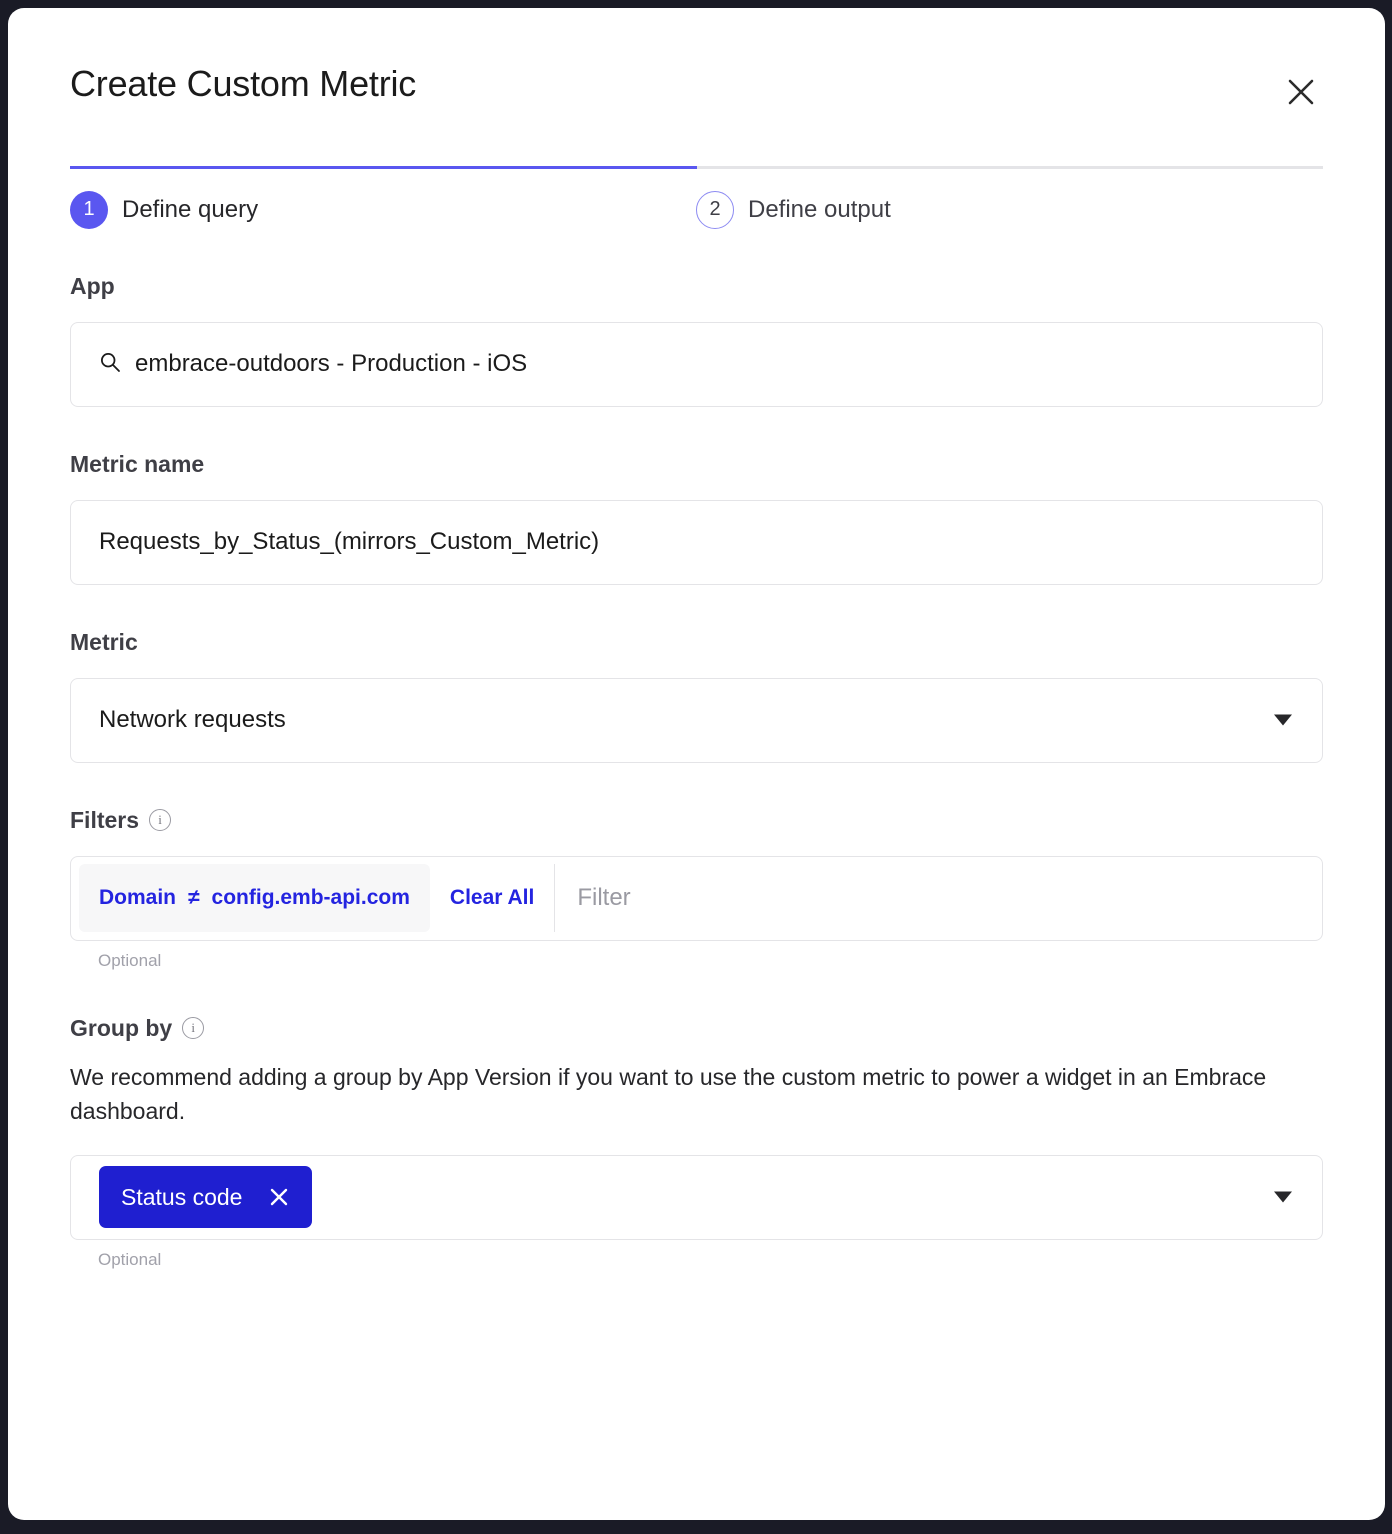  Describe the element at coordinates (137, 463) in the screenshot. I see `metric-name-label: Metric name` at that location.